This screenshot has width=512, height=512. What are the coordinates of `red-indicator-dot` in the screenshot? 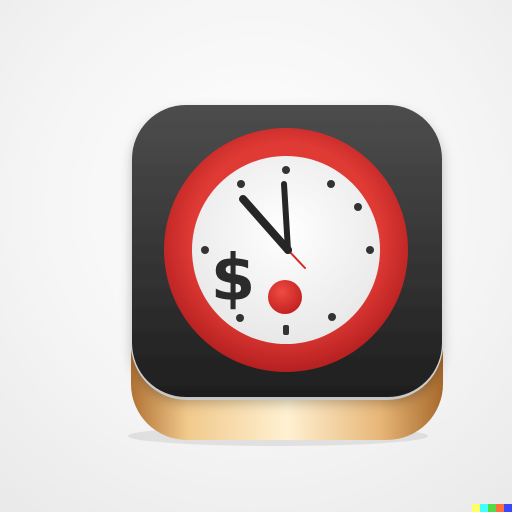 It's located at (285, 297).